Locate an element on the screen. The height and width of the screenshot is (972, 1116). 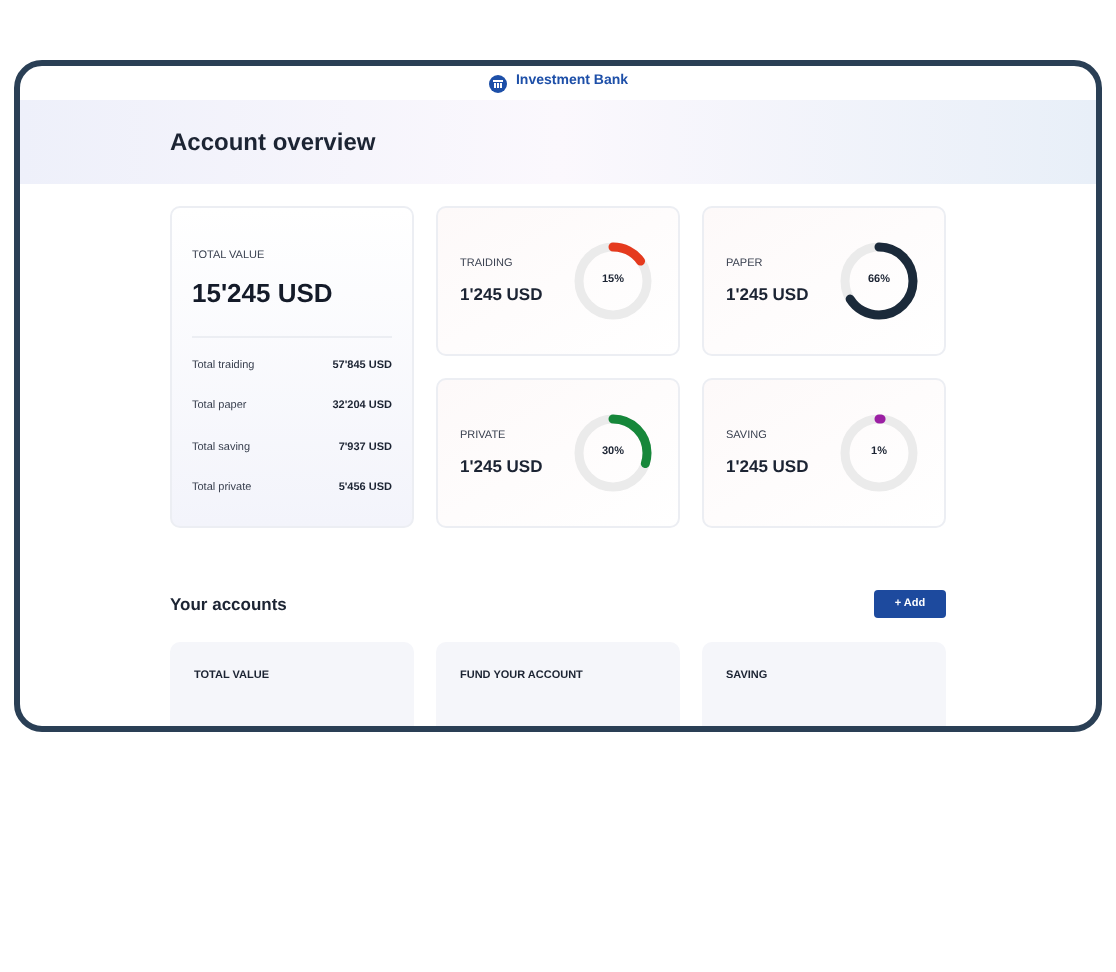
page-title: Account overview is located at coordinates (273, 143).